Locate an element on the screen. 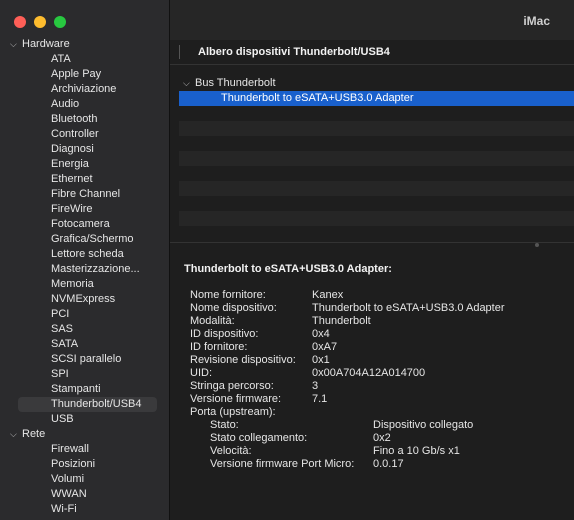  sidebar-item: Ethernet is located at coordinates (84, 179).